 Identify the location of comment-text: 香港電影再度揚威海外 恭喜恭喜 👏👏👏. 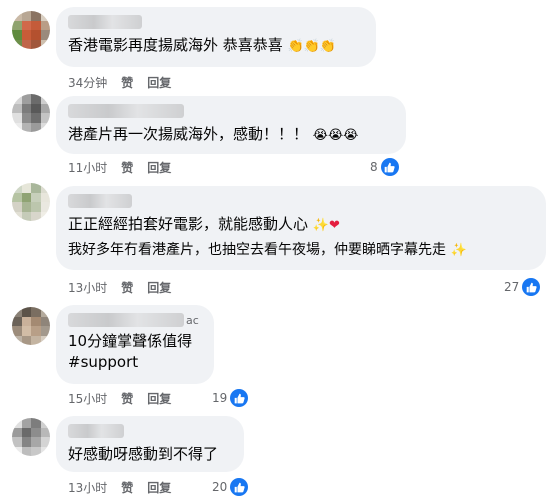
(216, 46).